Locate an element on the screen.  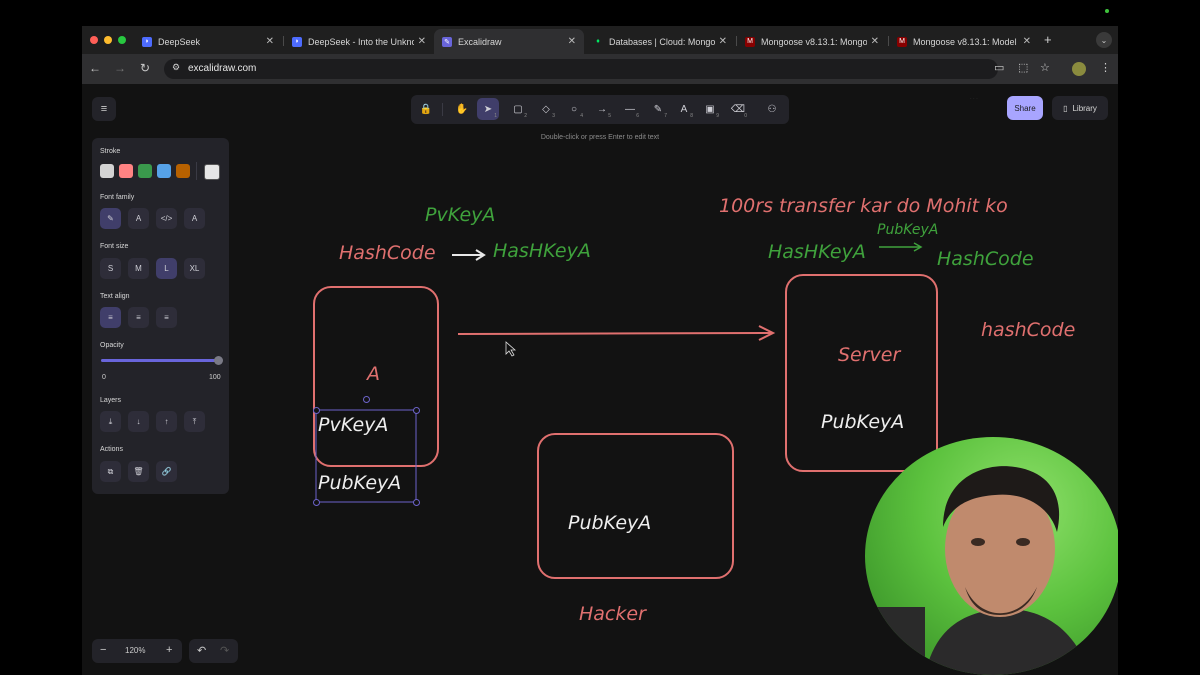
mongodb-leaf-icon: ♦ is located at coordinates (598, 41).